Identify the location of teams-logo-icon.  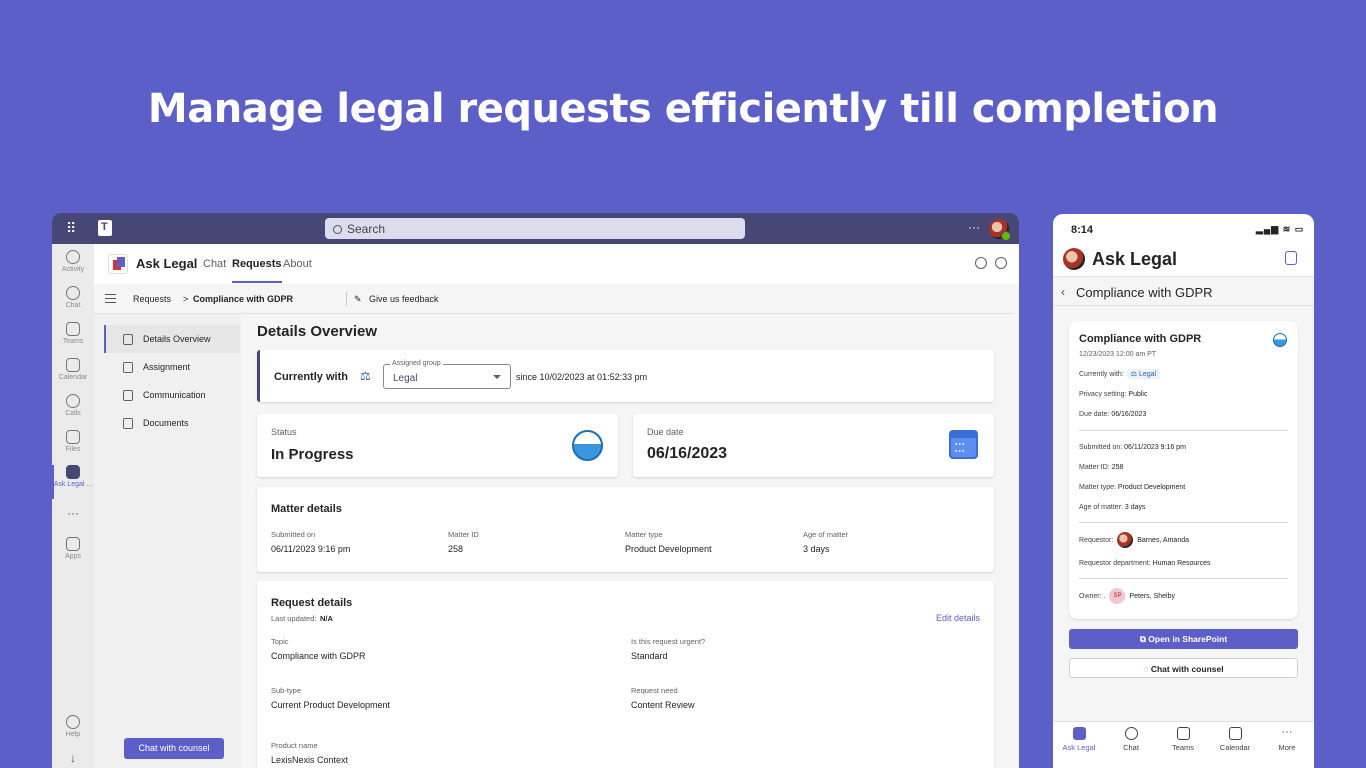
(105, 228).